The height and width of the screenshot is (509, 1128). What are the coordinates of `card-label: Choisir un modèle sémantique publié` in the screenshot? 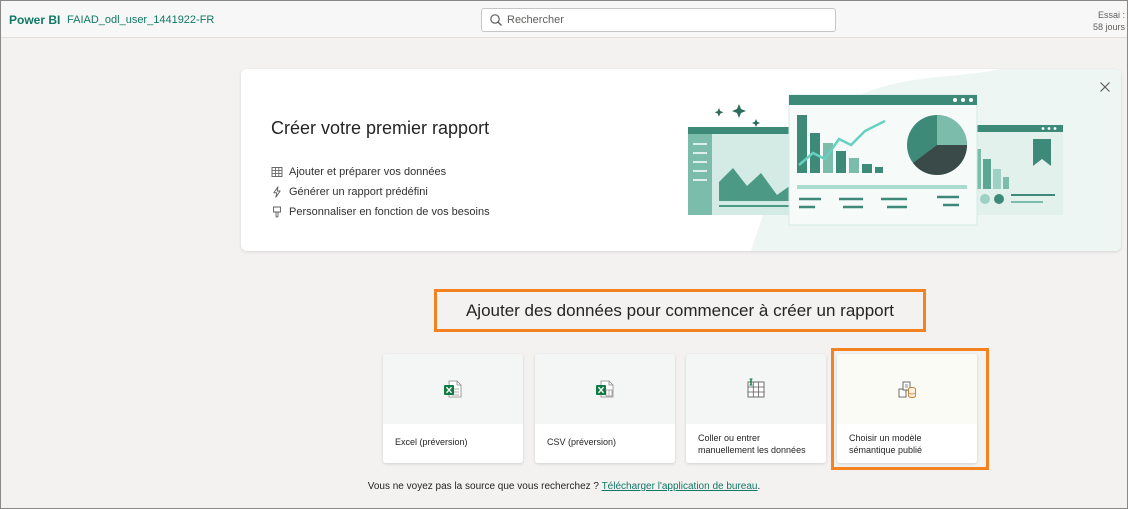 It's located at (886, 444).